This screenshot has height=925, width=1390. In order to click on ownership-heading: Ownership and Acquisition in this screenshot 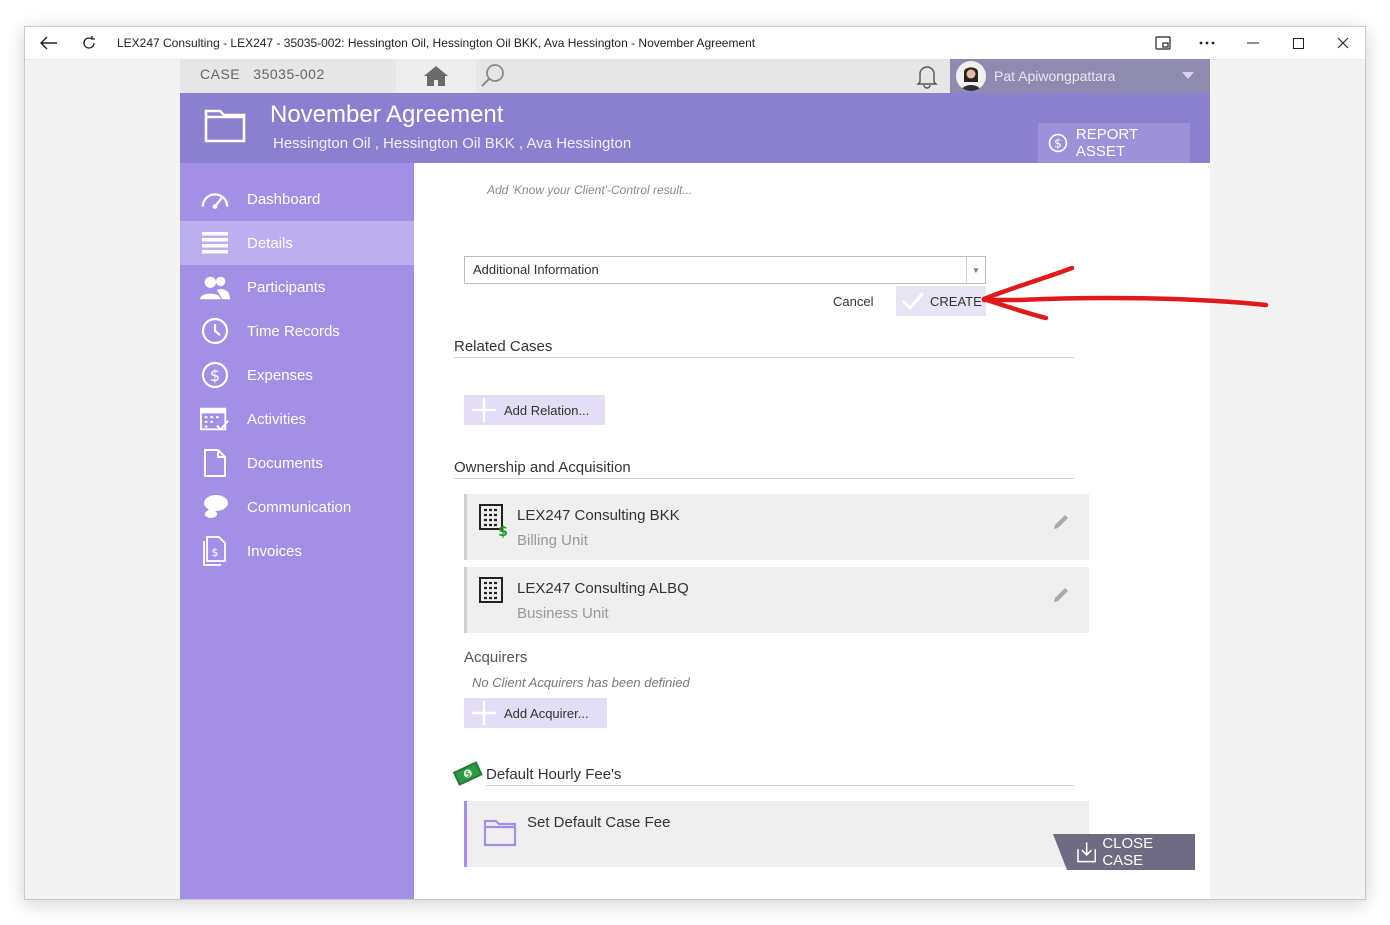, I will do `click(764, 469)`.